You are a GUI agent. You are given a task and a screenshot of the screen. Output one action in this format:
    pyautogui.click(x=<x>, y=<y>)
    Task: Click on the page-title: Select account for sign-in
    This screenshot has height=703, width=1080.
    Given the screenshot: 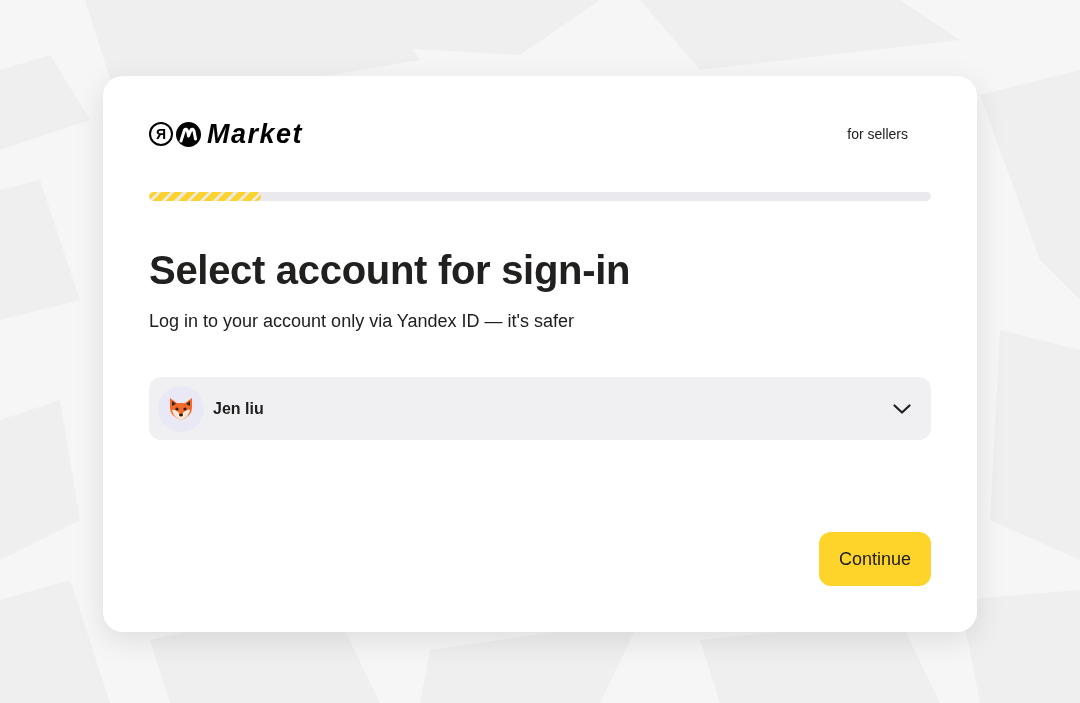 What is the action you would take?
    pyautogui.click(x=390, y=270)
    